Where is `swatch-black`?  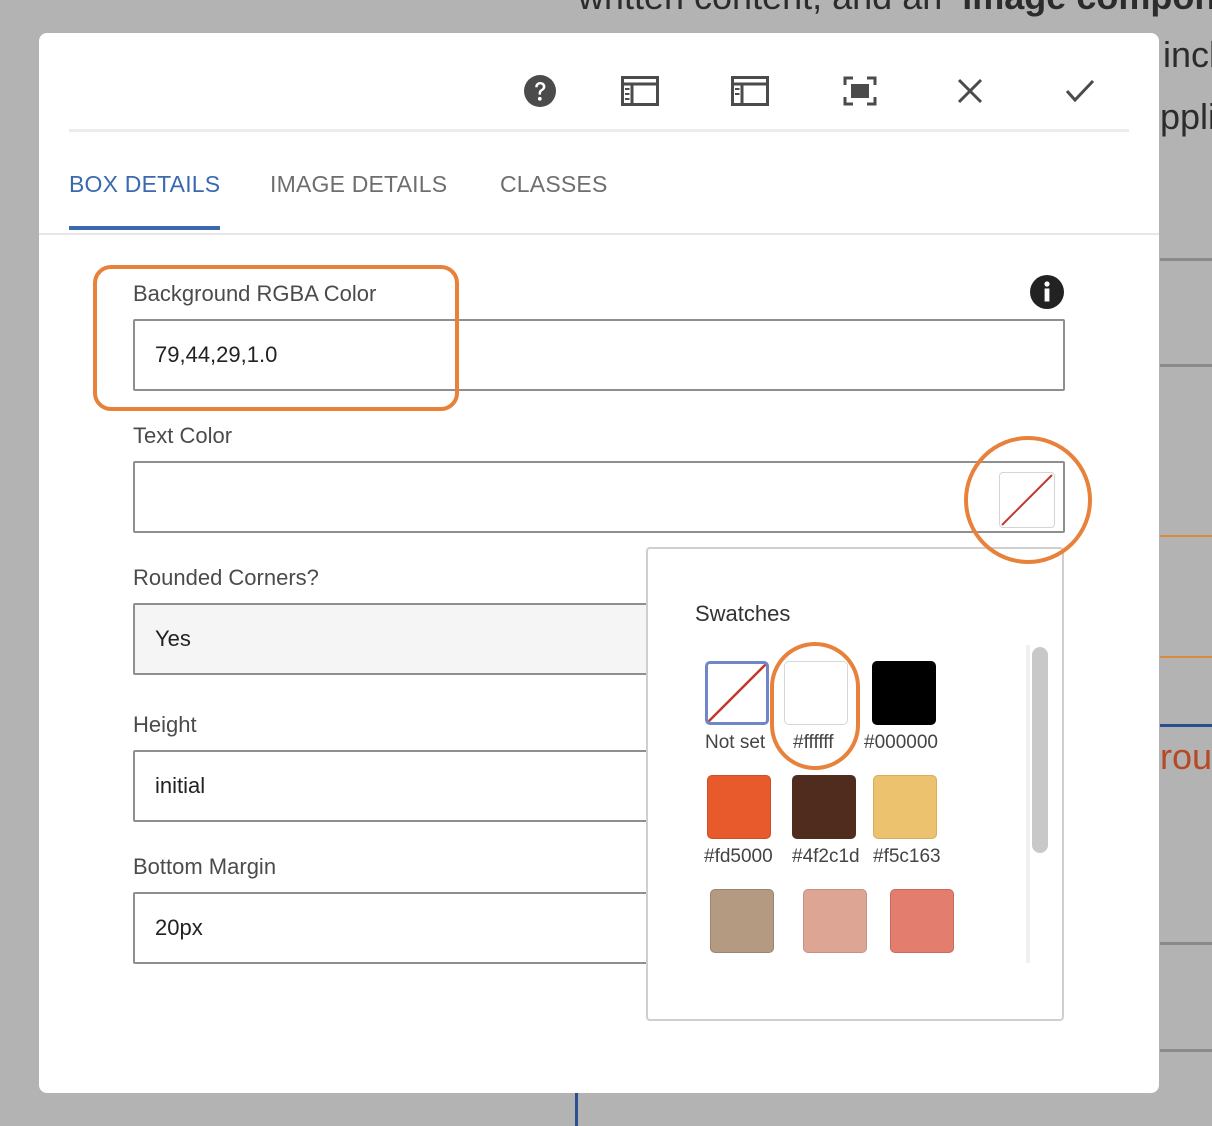 swatch-black is located at coordinates (904, 693).